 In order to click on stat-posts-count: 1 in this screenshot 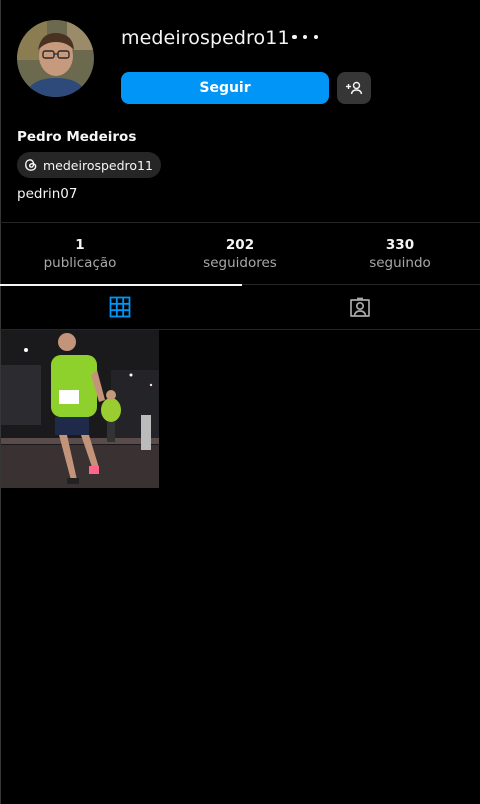, I will do `click(80, 245)`.